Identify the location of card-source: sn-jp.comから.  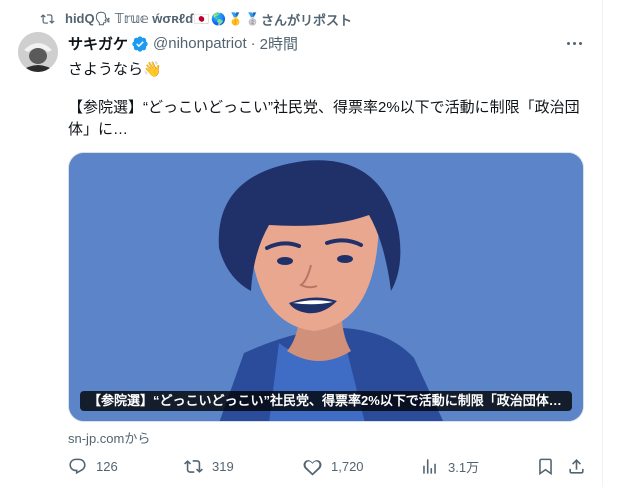
(109, 437).